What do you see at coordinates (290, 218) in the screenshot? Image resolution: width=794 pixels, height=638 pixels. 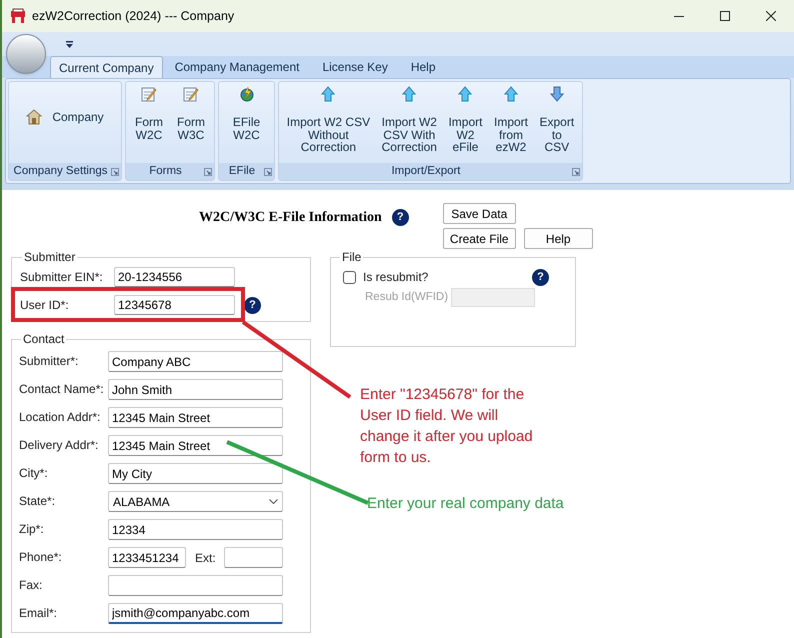 I see `form-title: W2C/W3C E-File Information` at bounding box center [290, 218].